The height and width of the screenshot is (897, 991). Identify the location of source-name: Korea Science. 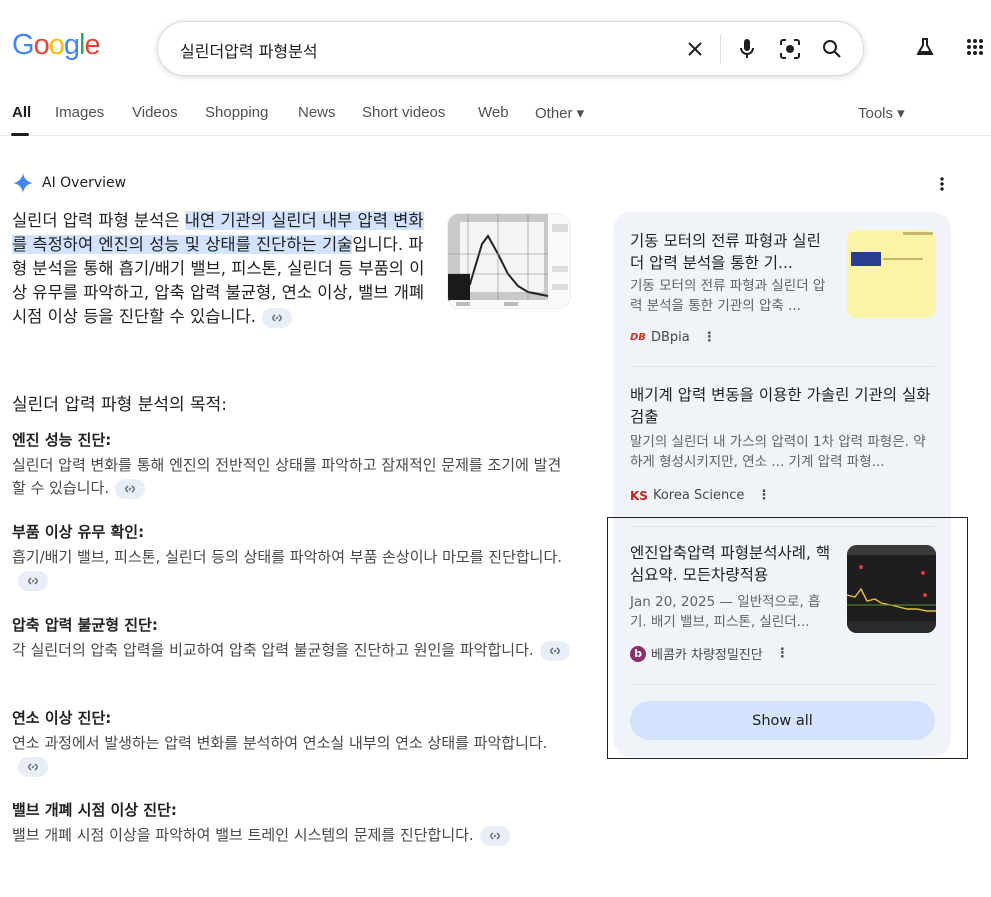
(698, 495).